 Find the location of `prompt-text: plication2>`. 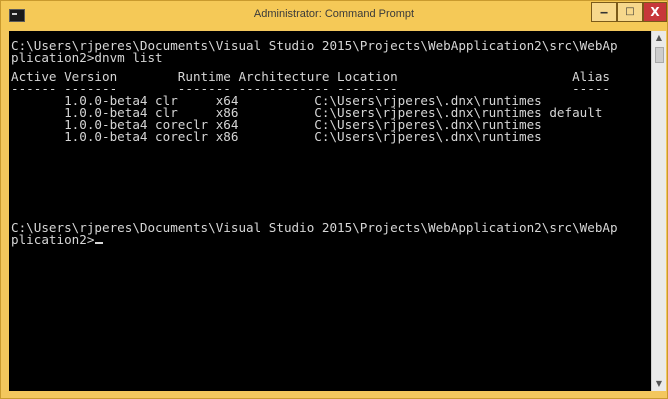

prompt-text: plication2> is located at coordinates (53, 239).